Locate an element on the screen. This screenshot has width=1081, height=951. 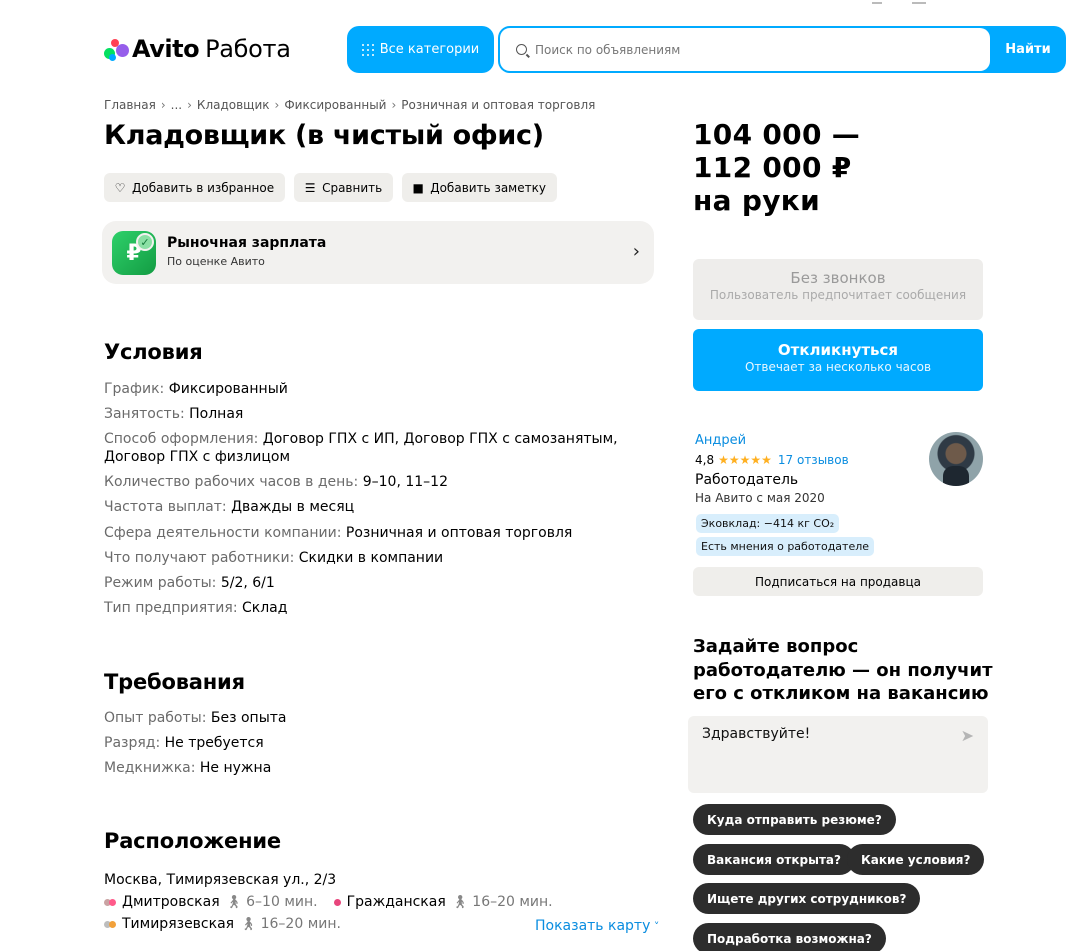
avatar is located at coordinates (956, 459).